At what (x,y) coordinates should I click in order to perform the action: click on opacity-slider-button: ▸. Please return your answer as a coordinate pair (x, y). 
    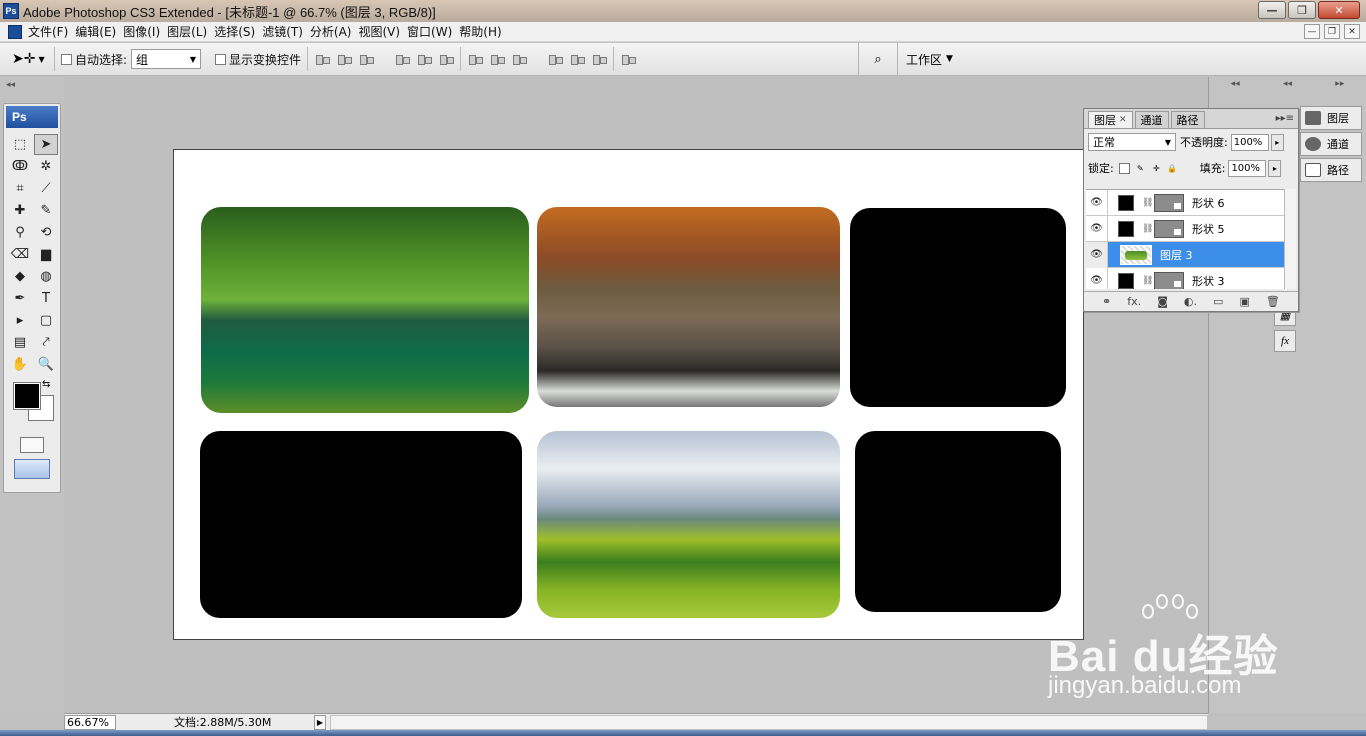
    Looking at the image, I should click on (1277, 142).